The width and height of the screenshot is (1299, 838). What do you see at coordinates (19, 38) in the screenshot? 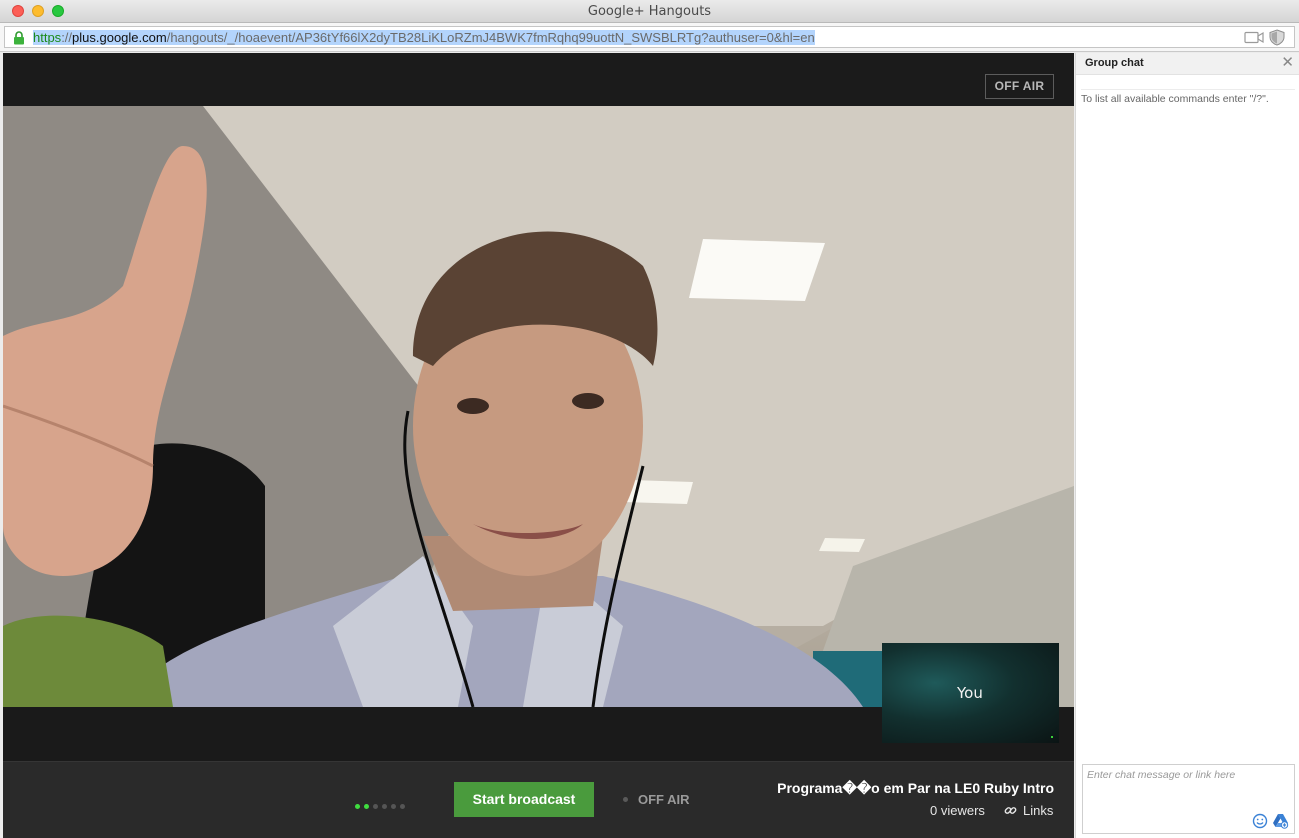
I see `lock-icon` at bounding box center [19, 38].